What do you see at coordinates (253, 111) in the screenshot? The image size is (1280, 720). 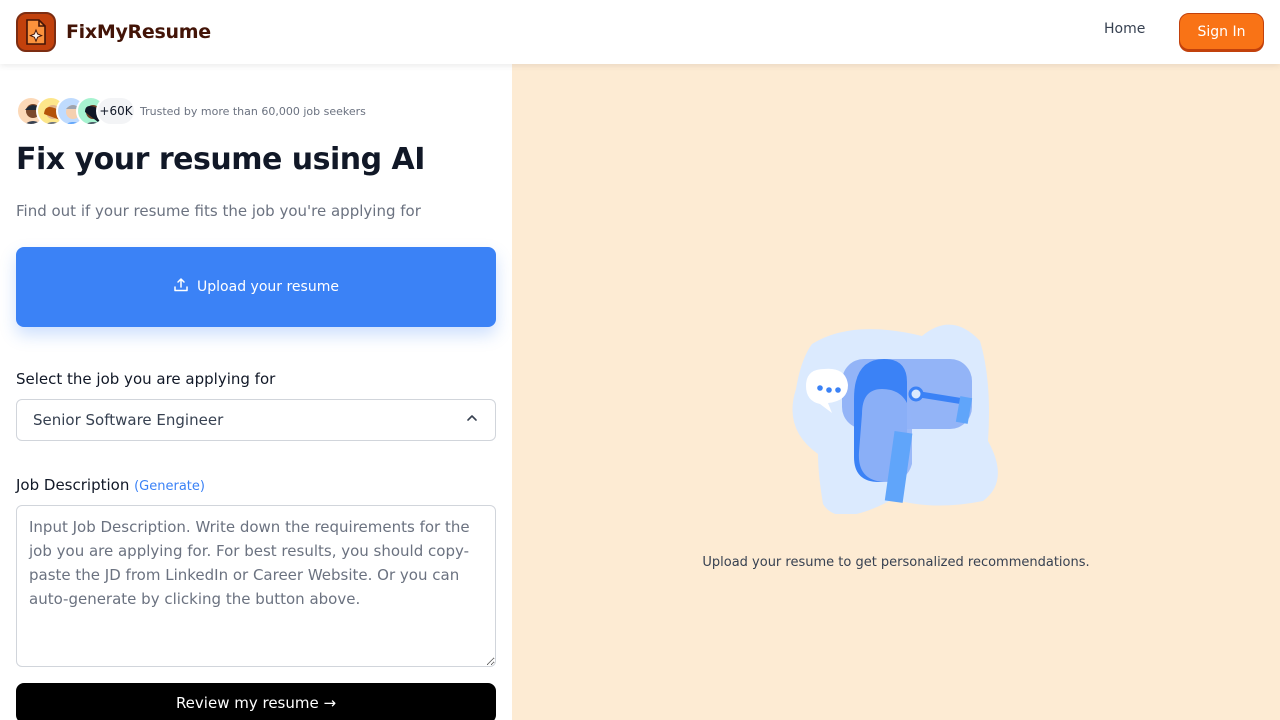 I see `trust-text: Trusted by more than 60,000 job seekers` at bounding box center [253, 111].